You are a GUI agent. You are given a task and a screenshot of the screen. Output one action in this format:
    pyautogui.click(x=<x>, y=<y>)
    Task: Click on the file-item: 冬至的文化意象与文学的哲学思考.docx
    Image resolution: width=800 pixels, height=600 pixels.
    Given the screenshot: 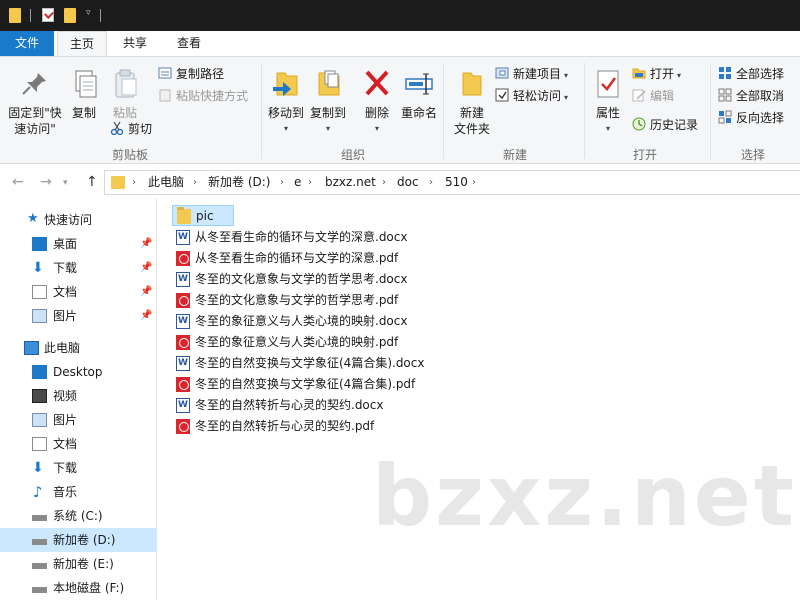 What is the action you would take?
    pyautogui.click(x=362, y=279)
    